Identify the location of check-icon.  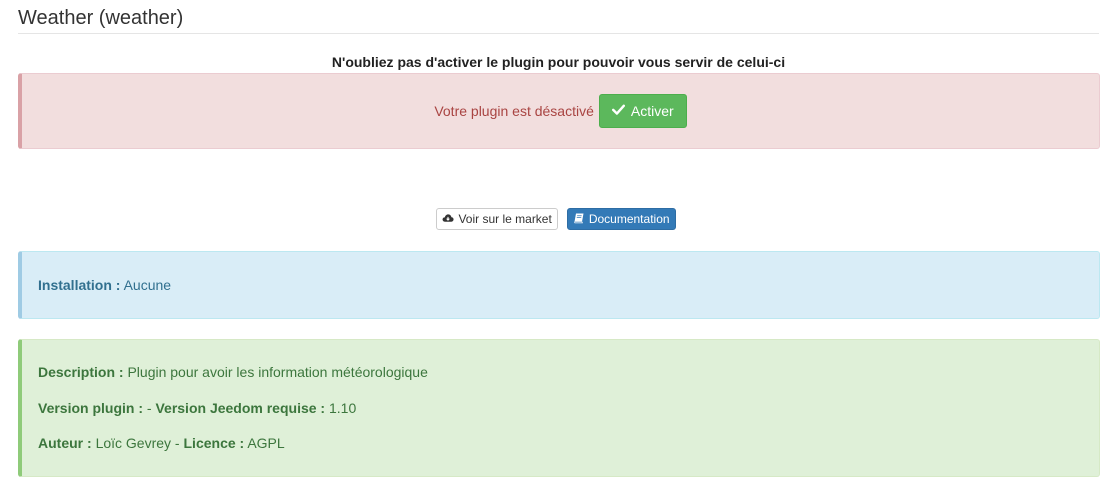
(618, 111).